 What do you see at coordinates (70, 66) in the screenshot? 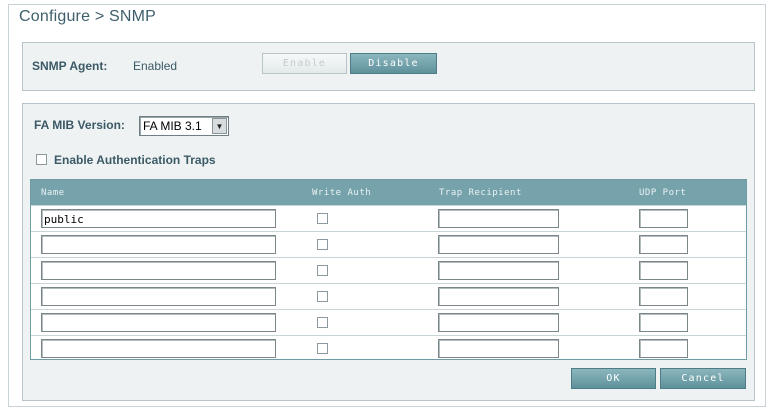
I see `snmp-agent-label: SNMP Agent:` at bounding box center [70, 66].